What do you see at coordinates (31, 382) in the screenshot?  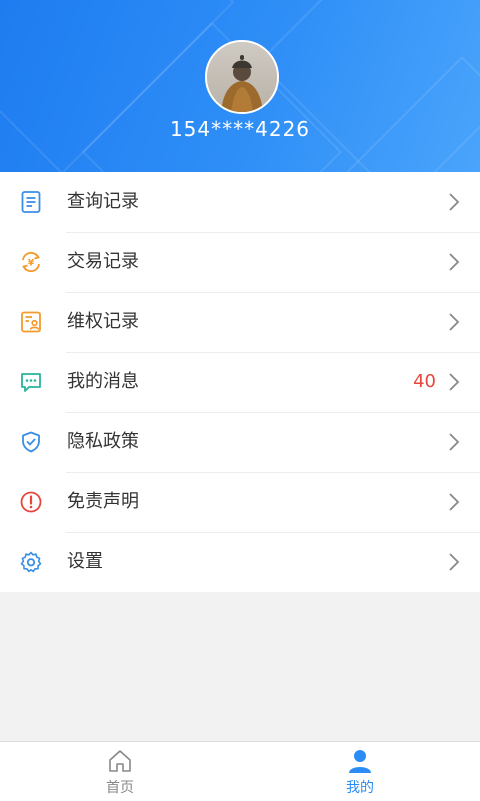 I see `message-icon` at bounding box center [31, 382].